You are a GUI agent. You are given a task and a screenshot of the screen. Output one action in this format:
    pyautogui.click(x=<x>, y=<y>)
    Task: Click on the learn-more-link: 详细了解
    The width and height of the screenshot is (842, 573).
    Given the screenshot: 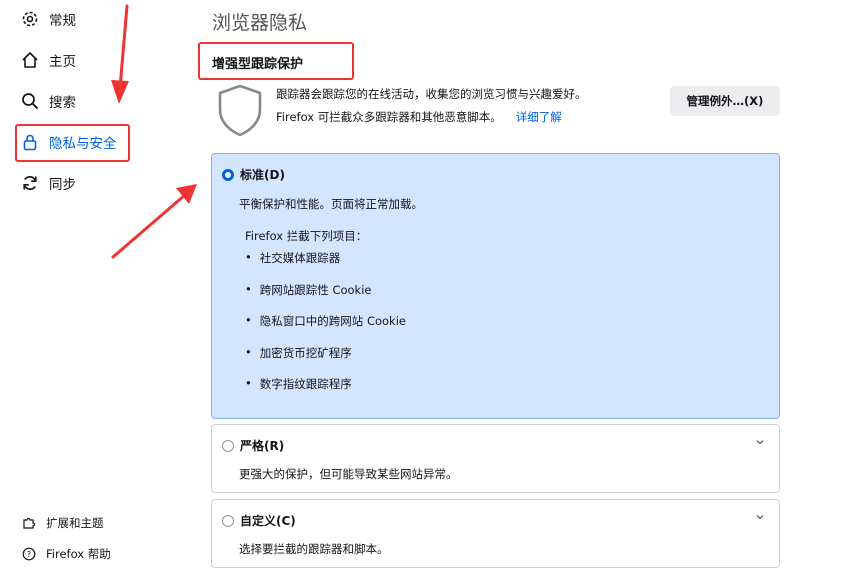 What is the action you would take?
    pyautogui.click(x=539, y=117)
    